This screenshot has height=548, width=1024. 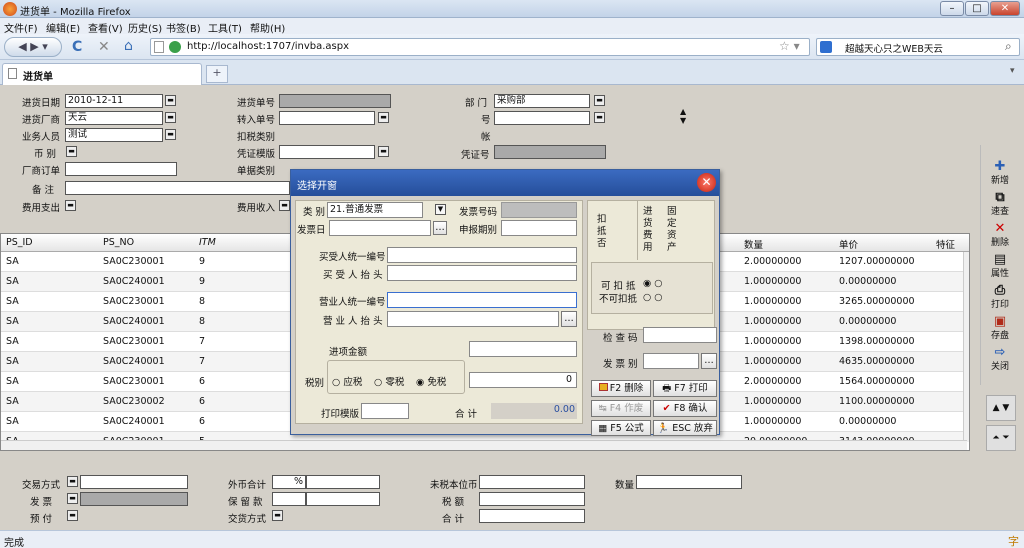 What do you see at coordinates (33, 47) in the screenshot?
I see `back-forward-button: ◀ ▶ ▾` at bounding box center [33, 47].